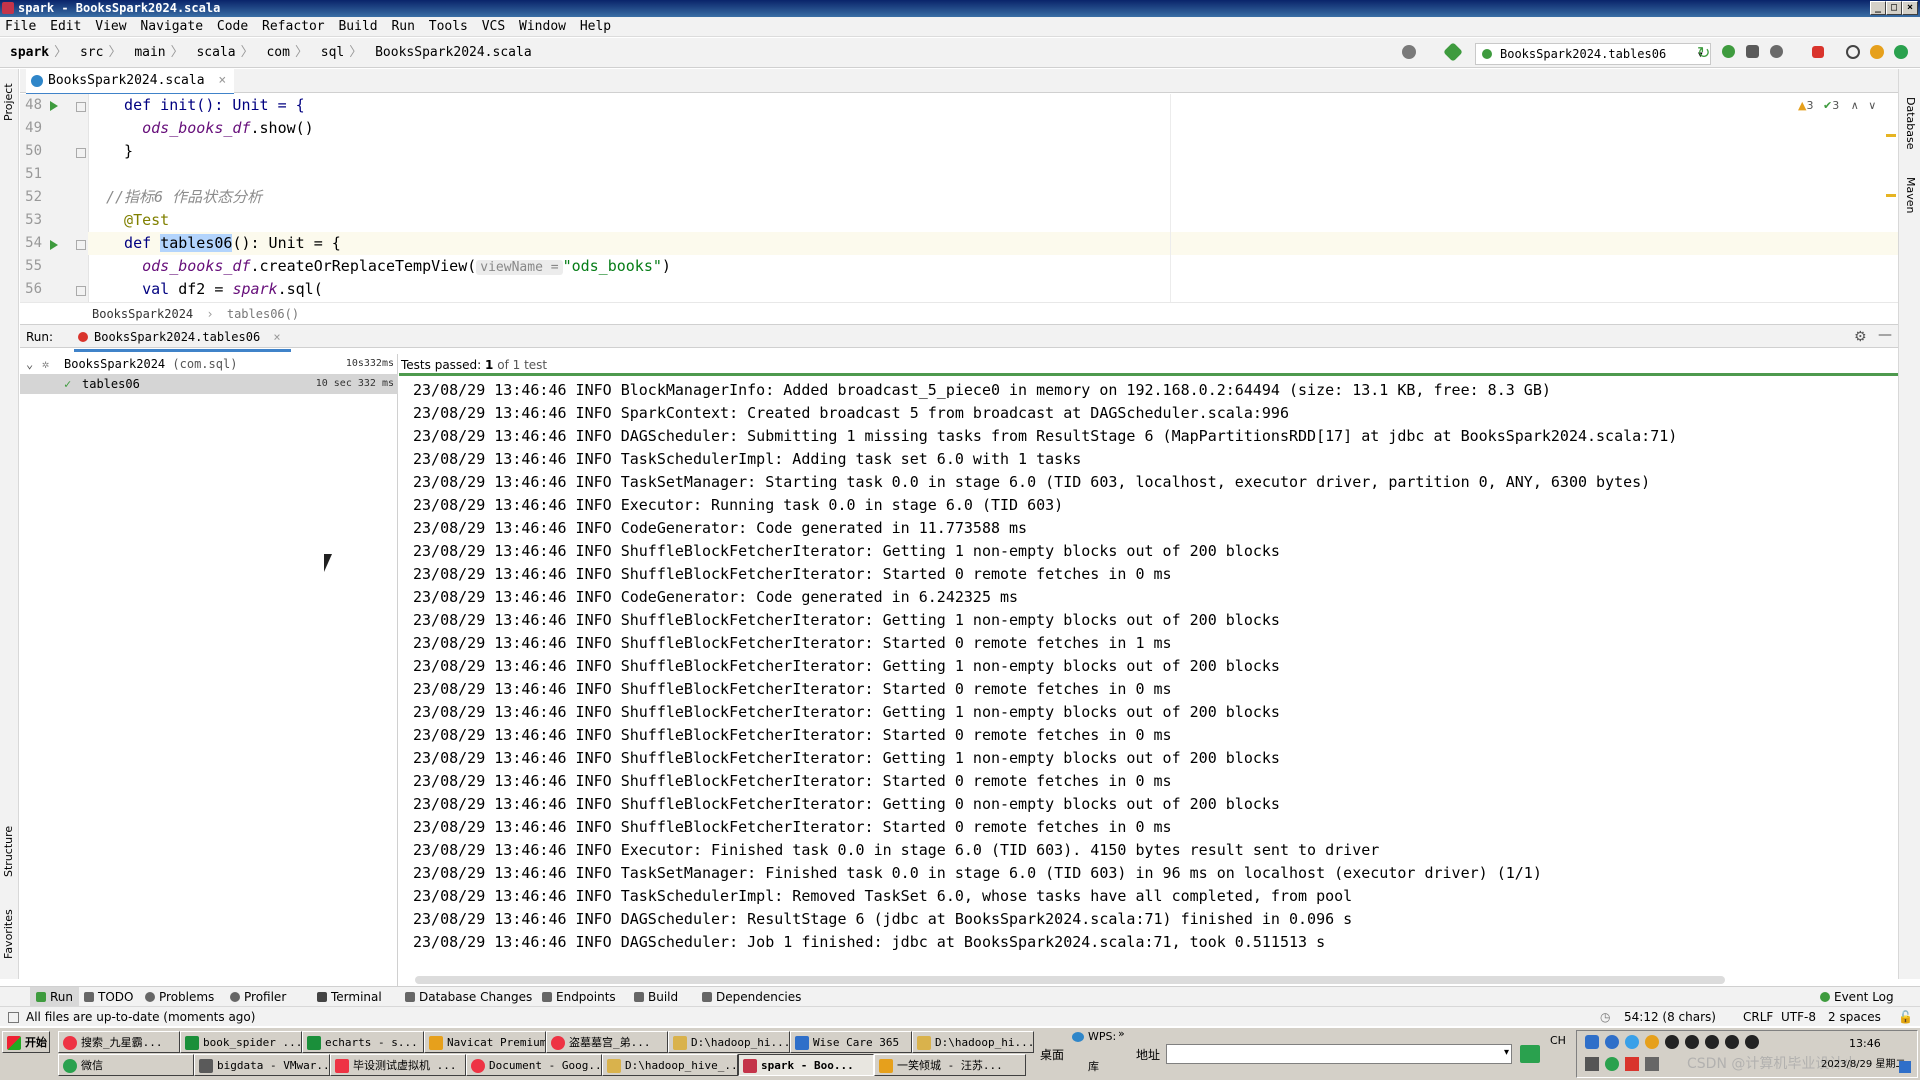 The image size is (1920, 1080). What do you see at coordinates (54, 245) in the screenshot?
I see `run-test-gutter-icon` at bounding box center [54, 245].